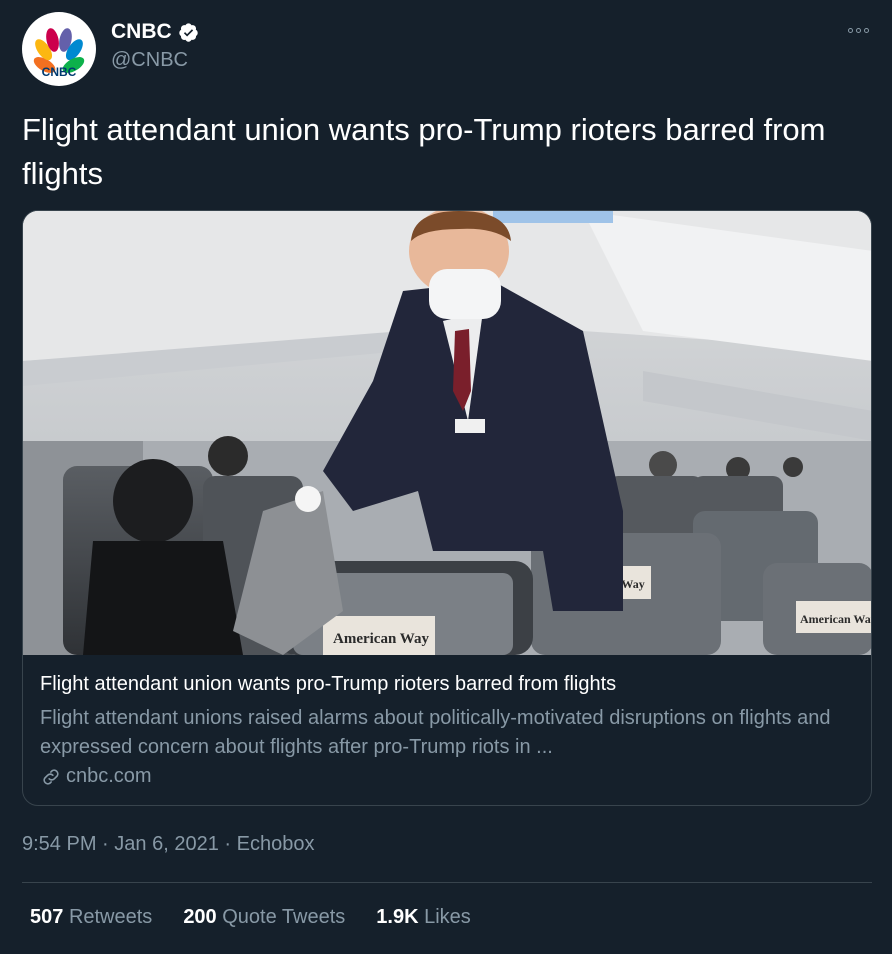 Image resolution: width=892 pixels, height=954 pixels. I want to click on author-handle: @CNBC, so click(149, 60).